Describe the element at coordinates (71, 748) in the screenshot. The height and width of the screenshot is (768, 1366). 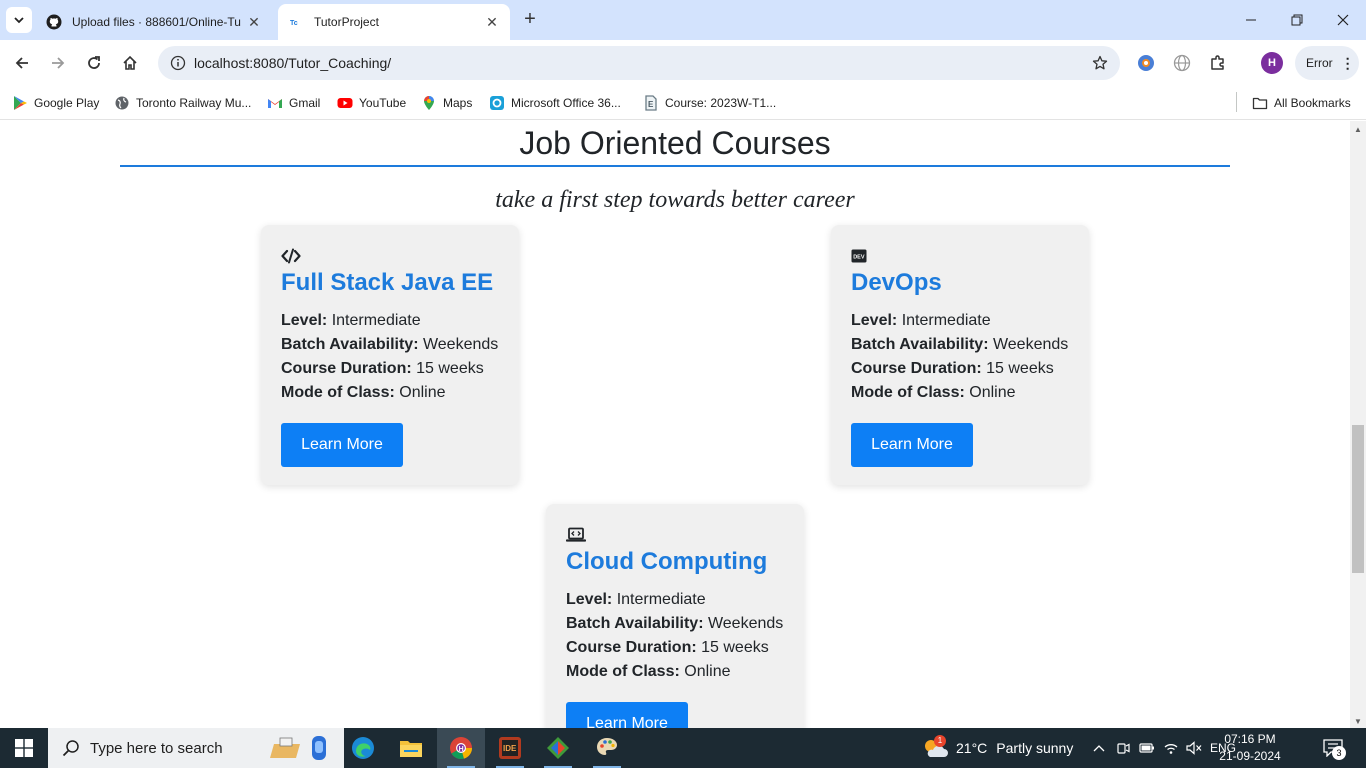
I see `search-icon` at that location.